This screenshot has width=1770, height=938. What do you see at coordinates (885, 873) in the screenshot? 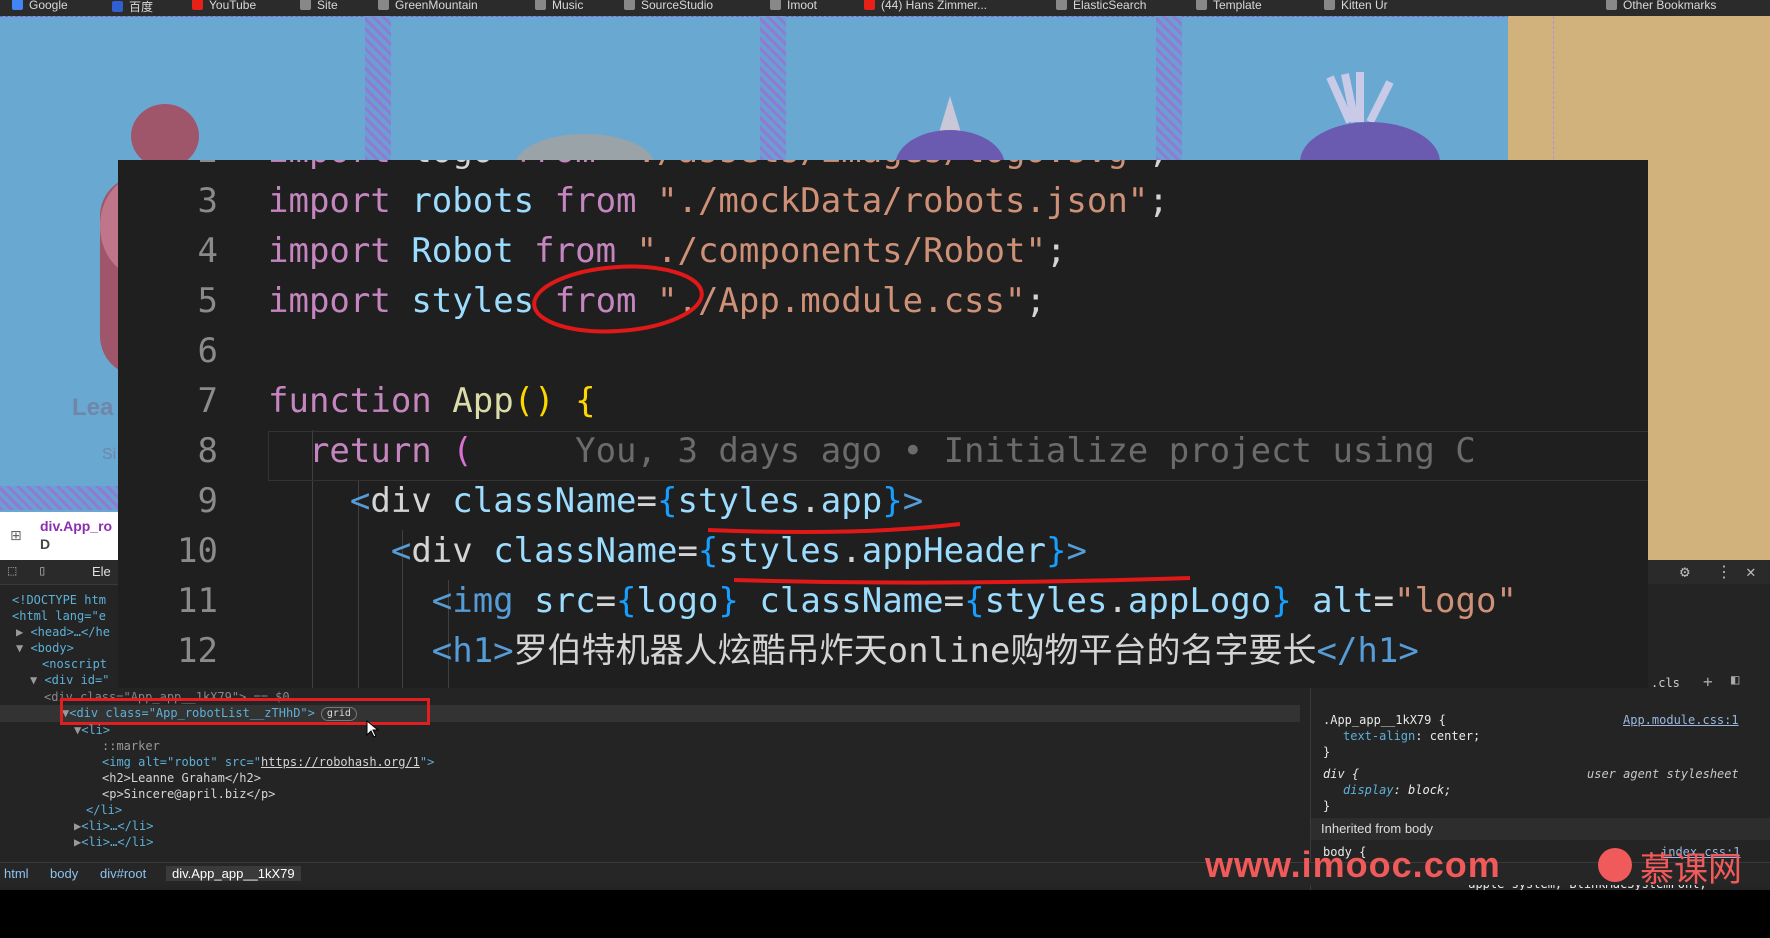
I see `breadcrumb: html body div#root div.App_app__1kX79` at bounding box center [885, 873].